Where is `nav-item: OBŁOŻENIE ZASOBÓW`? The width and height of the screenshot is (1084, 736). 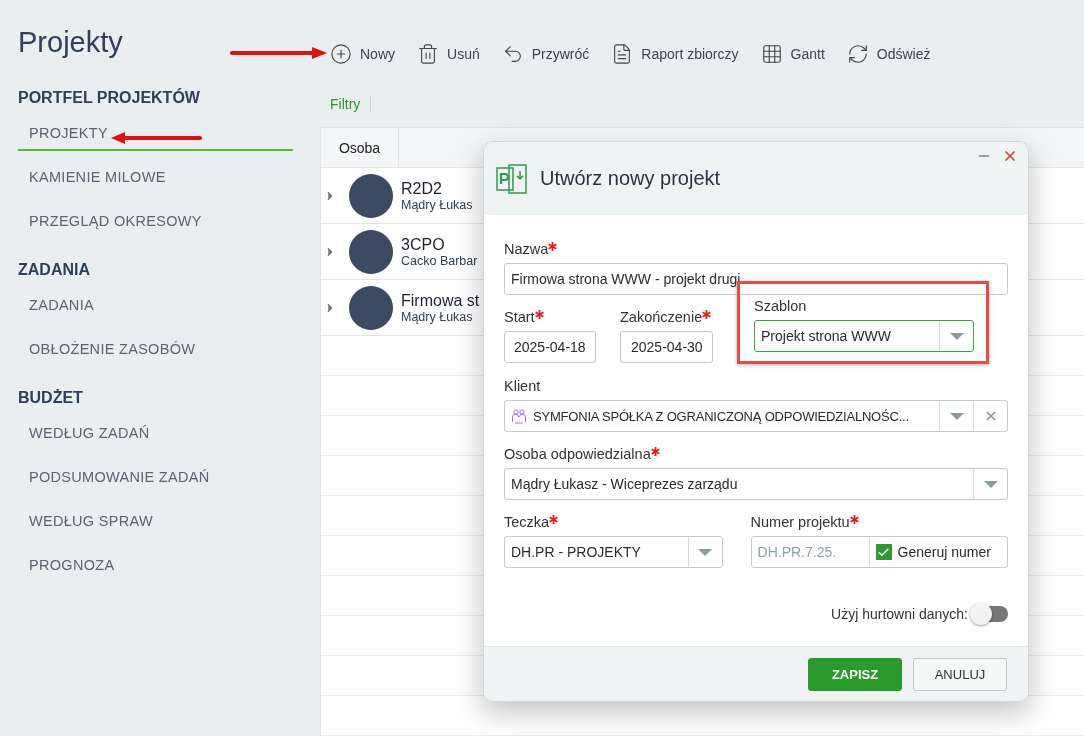 nav-item: OBŁOŻENIE ZASOBÓW is located at coordinates (155, 351).